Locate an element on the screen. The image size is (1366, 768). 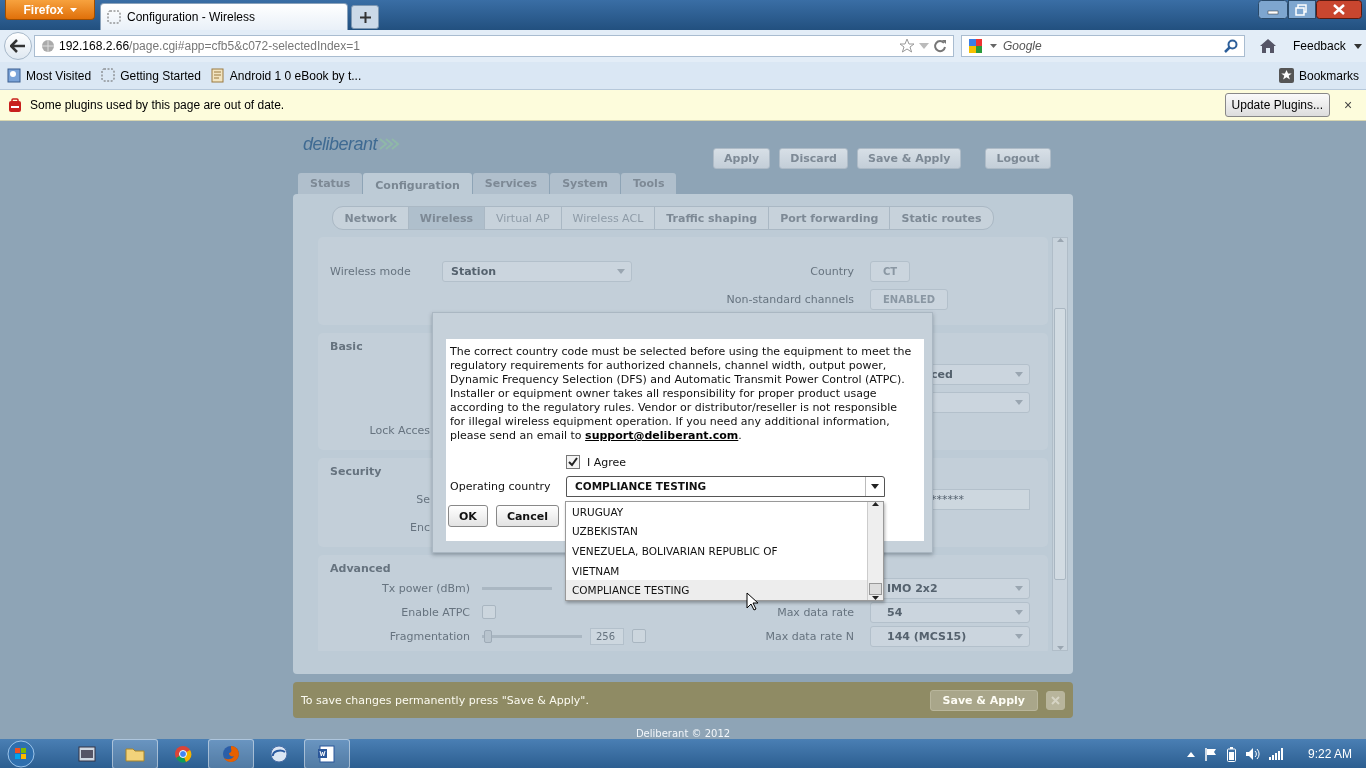
back-button is located at coordinates (18, 46).